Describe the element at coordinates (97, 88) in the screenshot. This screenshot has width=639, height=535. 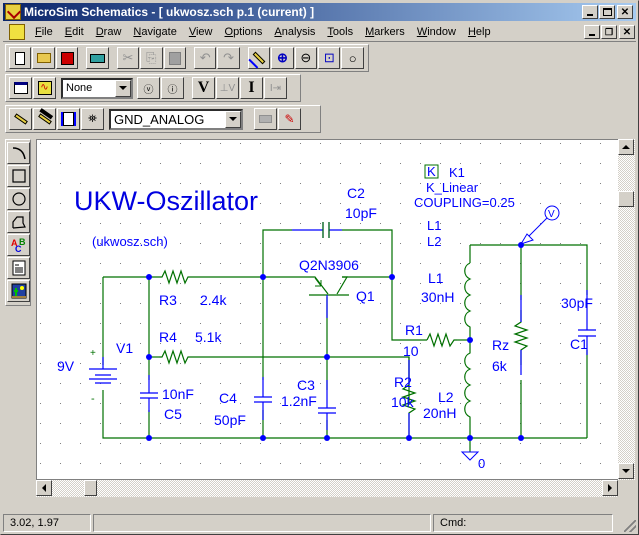
I see `marker-mode-select: None` at that location.